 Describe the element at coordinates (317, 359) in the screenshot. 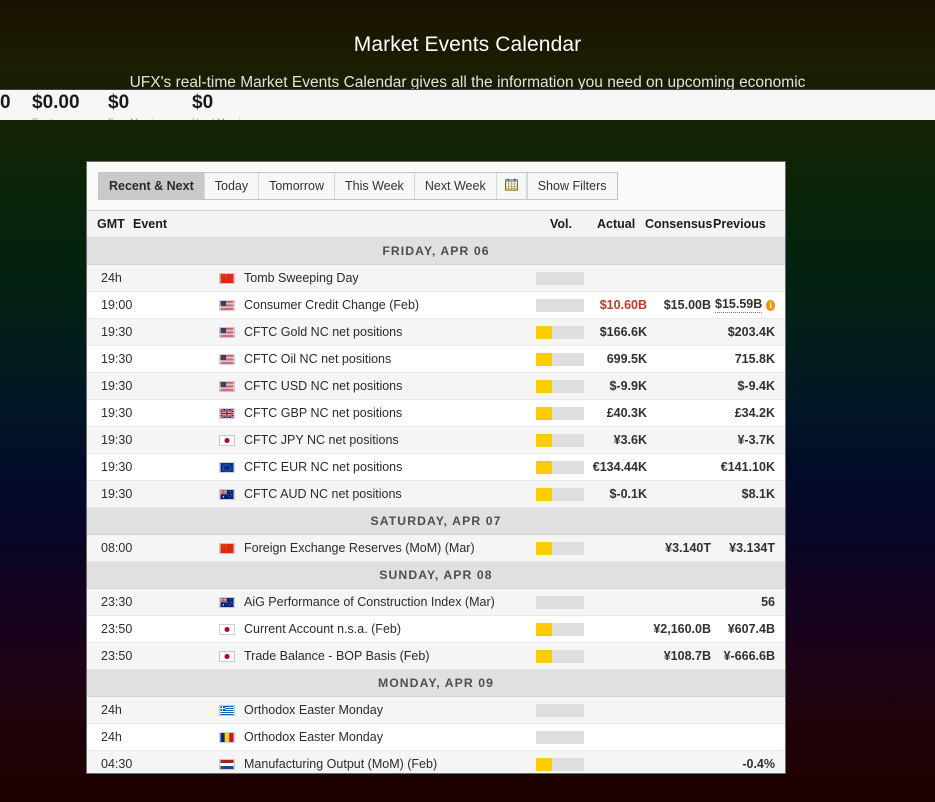

I see `event-name: CFTC Oil NC net positions` at that location.